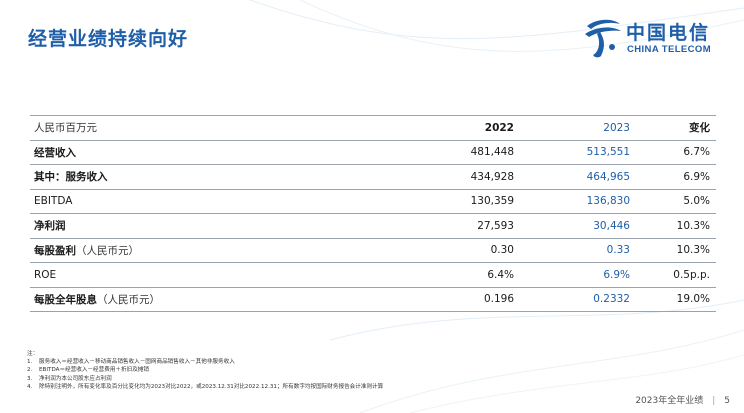 The image size is (744, 413). Describe the element at coordinates (195, 275) in the screenshot. I see `row-label: ROE` at that location.